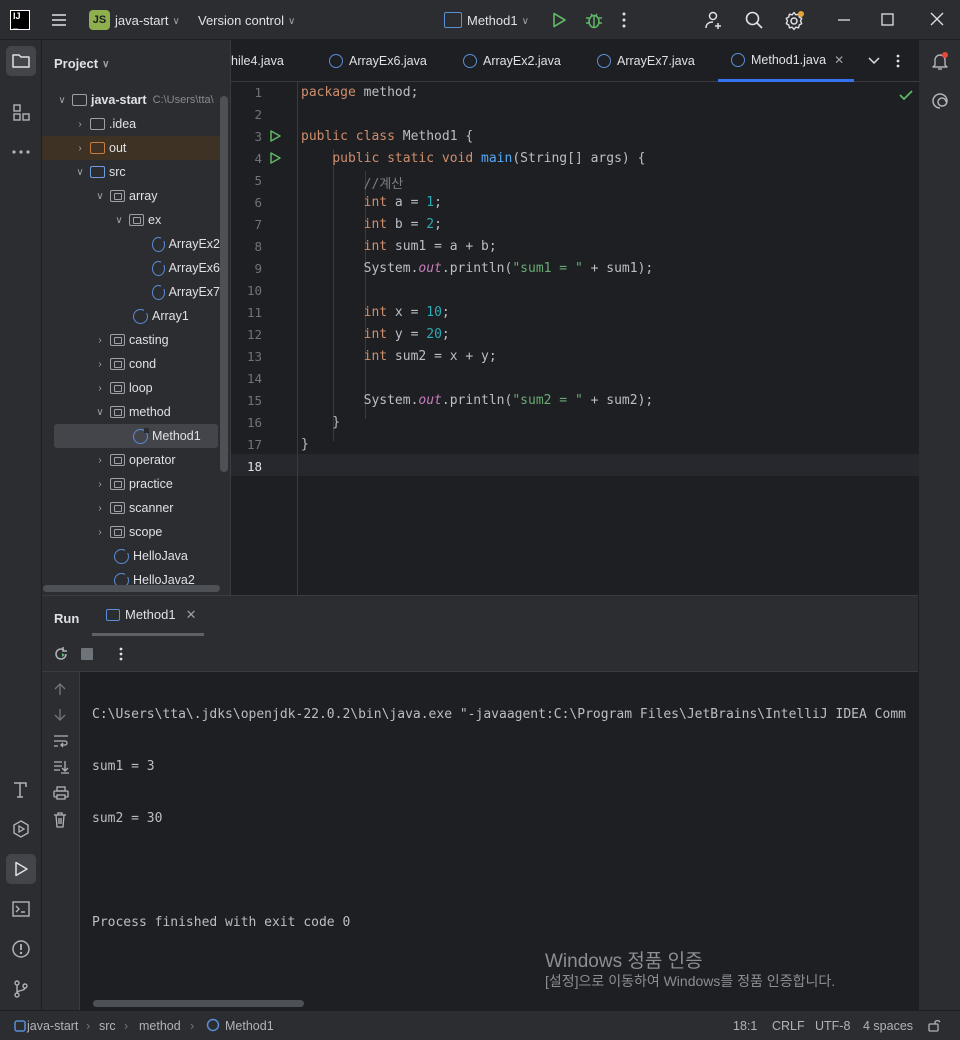  Describe the element at coordinates (754, 20) in the screenshot. I see `search-icon` at that location.